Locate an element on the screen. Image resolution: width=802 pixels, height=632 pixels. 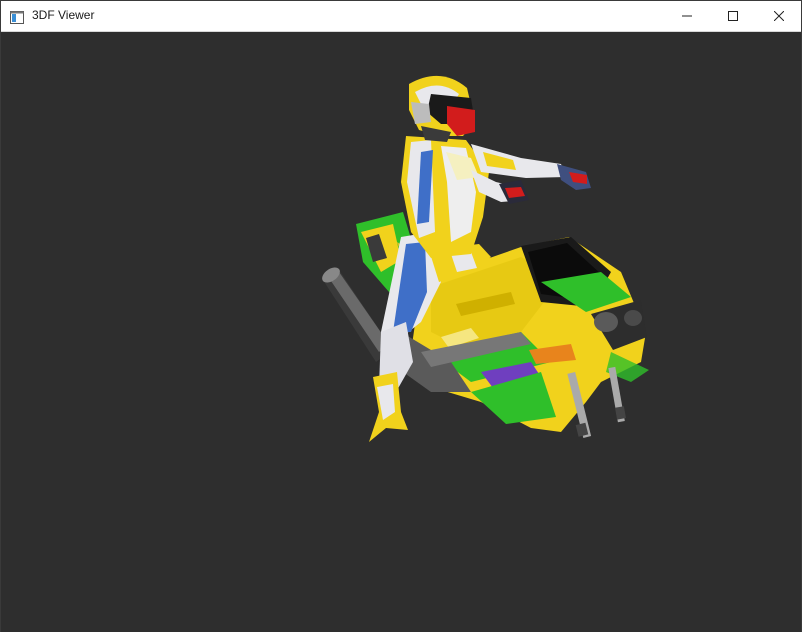
rider-helmet is located at coordinates (442, 108).